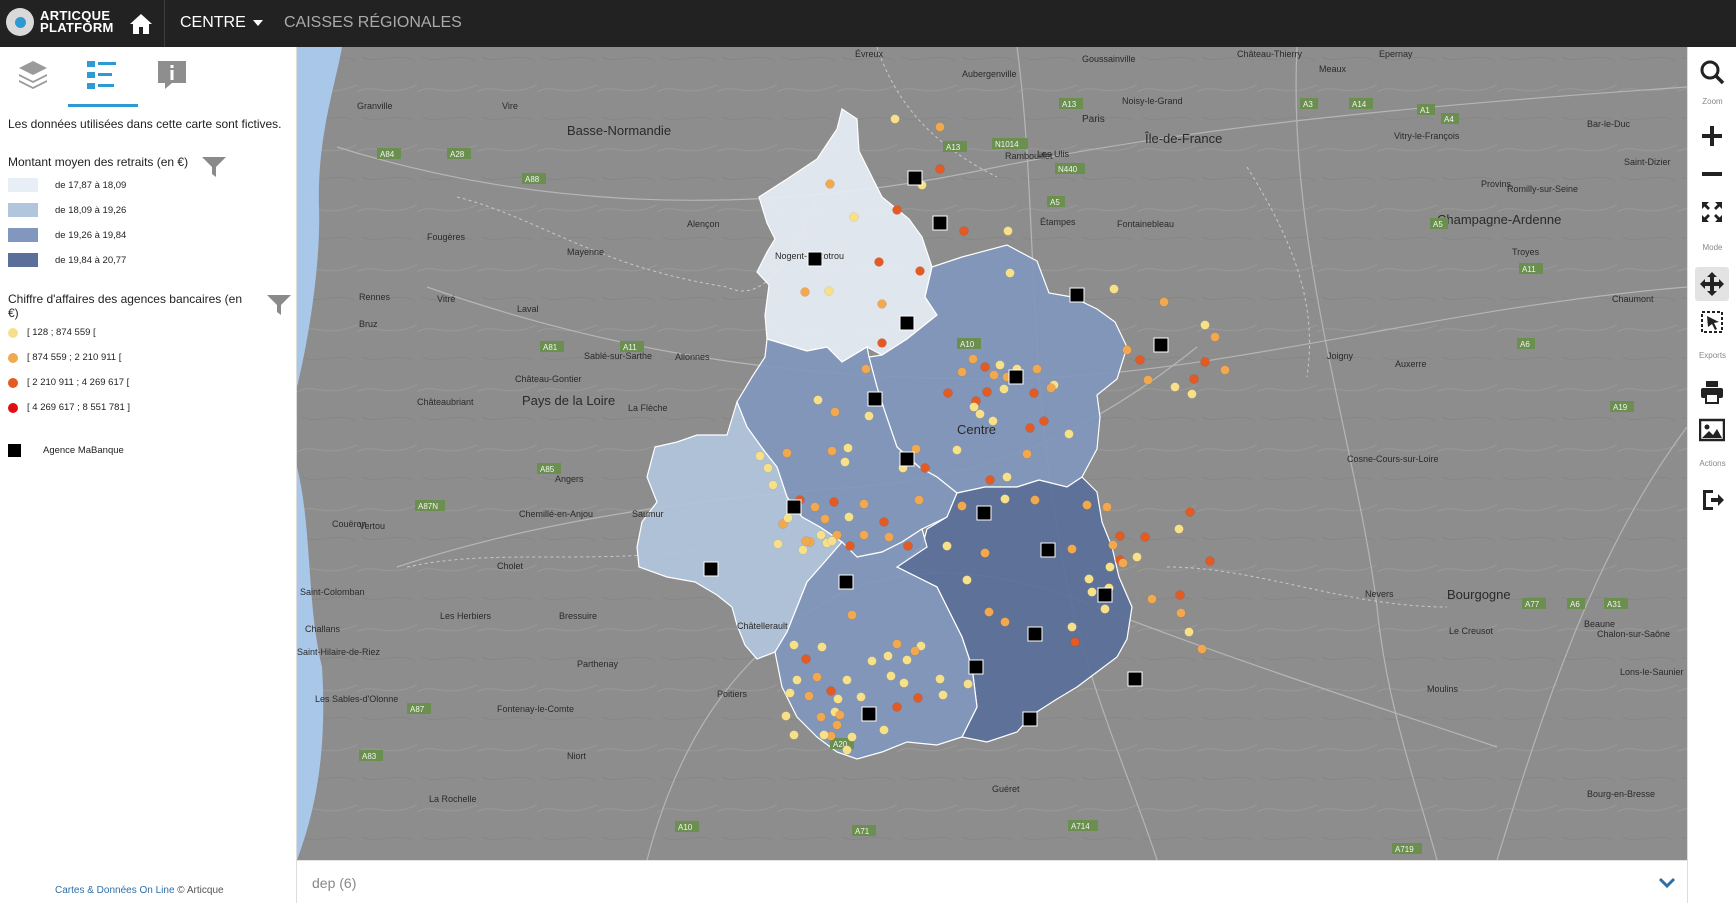 The height and width of the screenshot is (904, 1736). I want to click on articque-logo: ARTICQUE PLATFORM, so click(60, 22).